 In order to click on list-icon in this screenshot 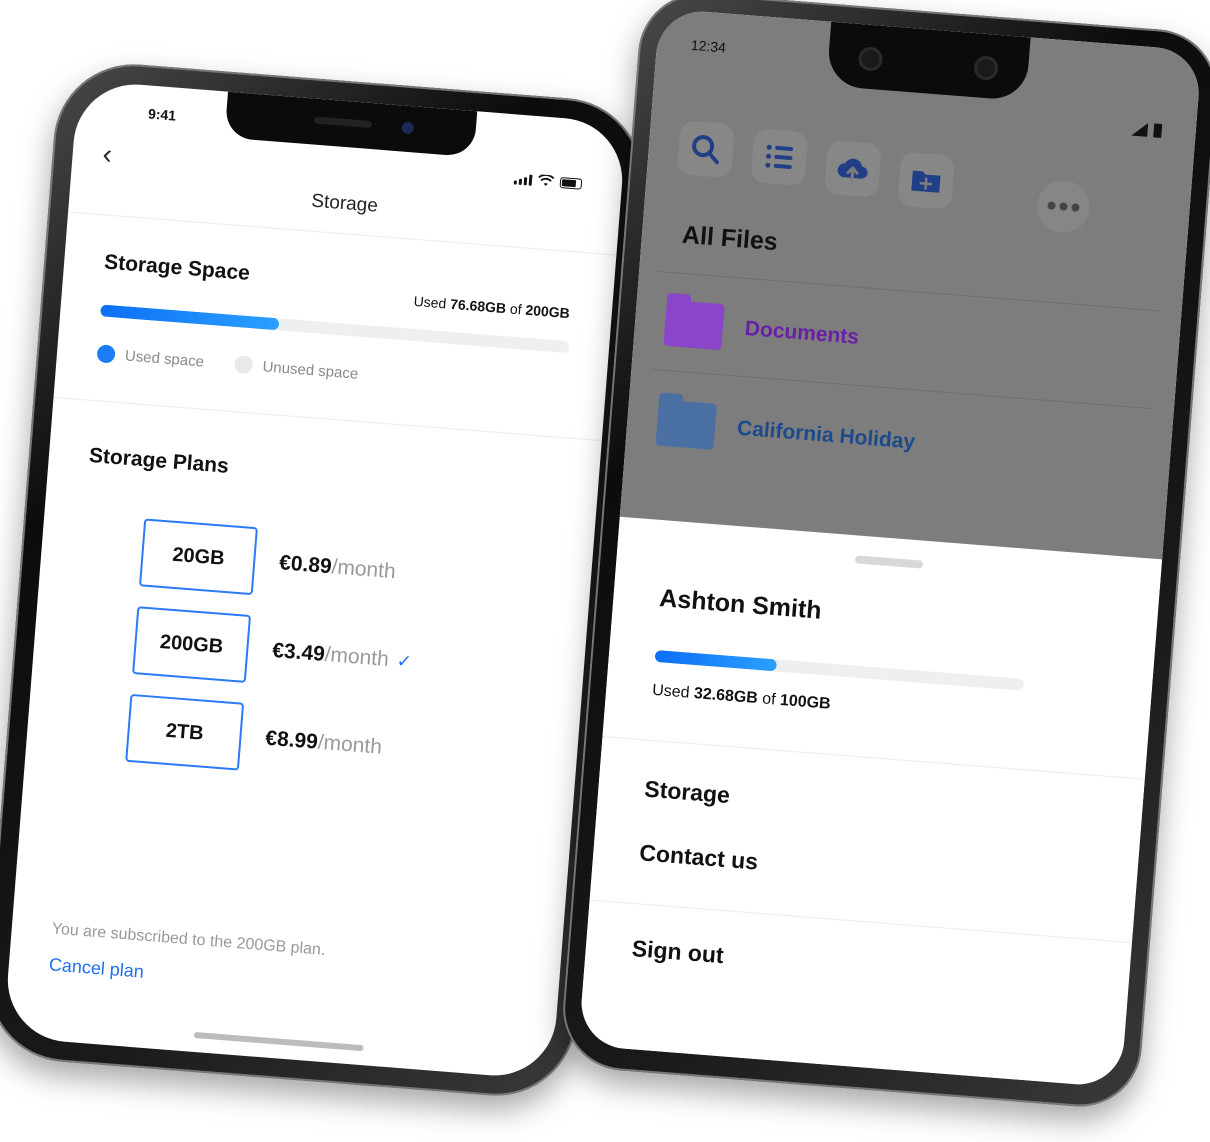, I will do `click(779, 157)`.